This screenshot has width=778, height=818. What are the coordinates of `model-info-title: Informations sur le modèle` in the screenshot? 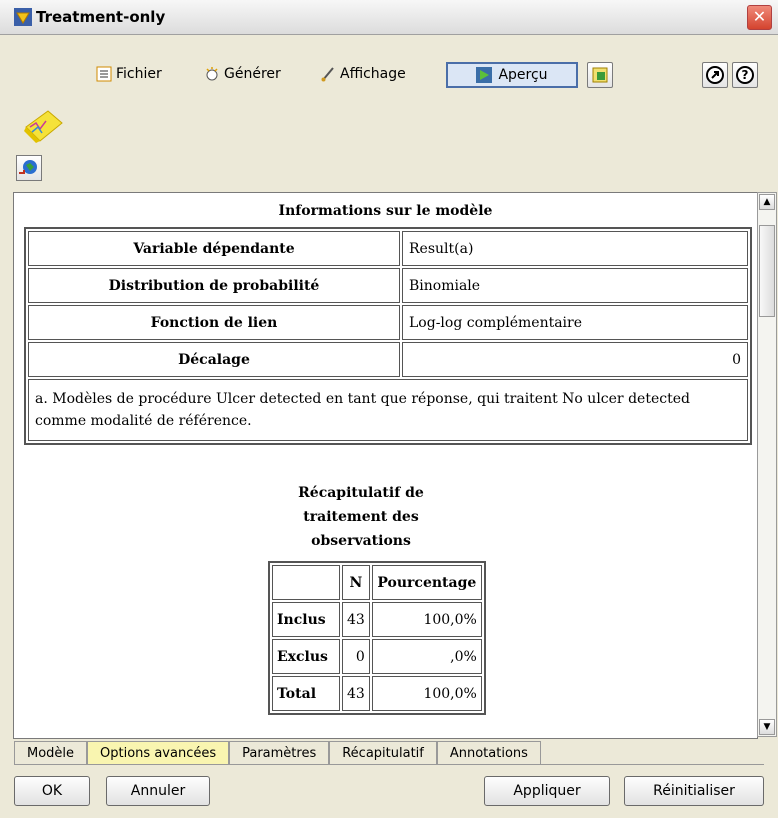 It's located at (385, 211).